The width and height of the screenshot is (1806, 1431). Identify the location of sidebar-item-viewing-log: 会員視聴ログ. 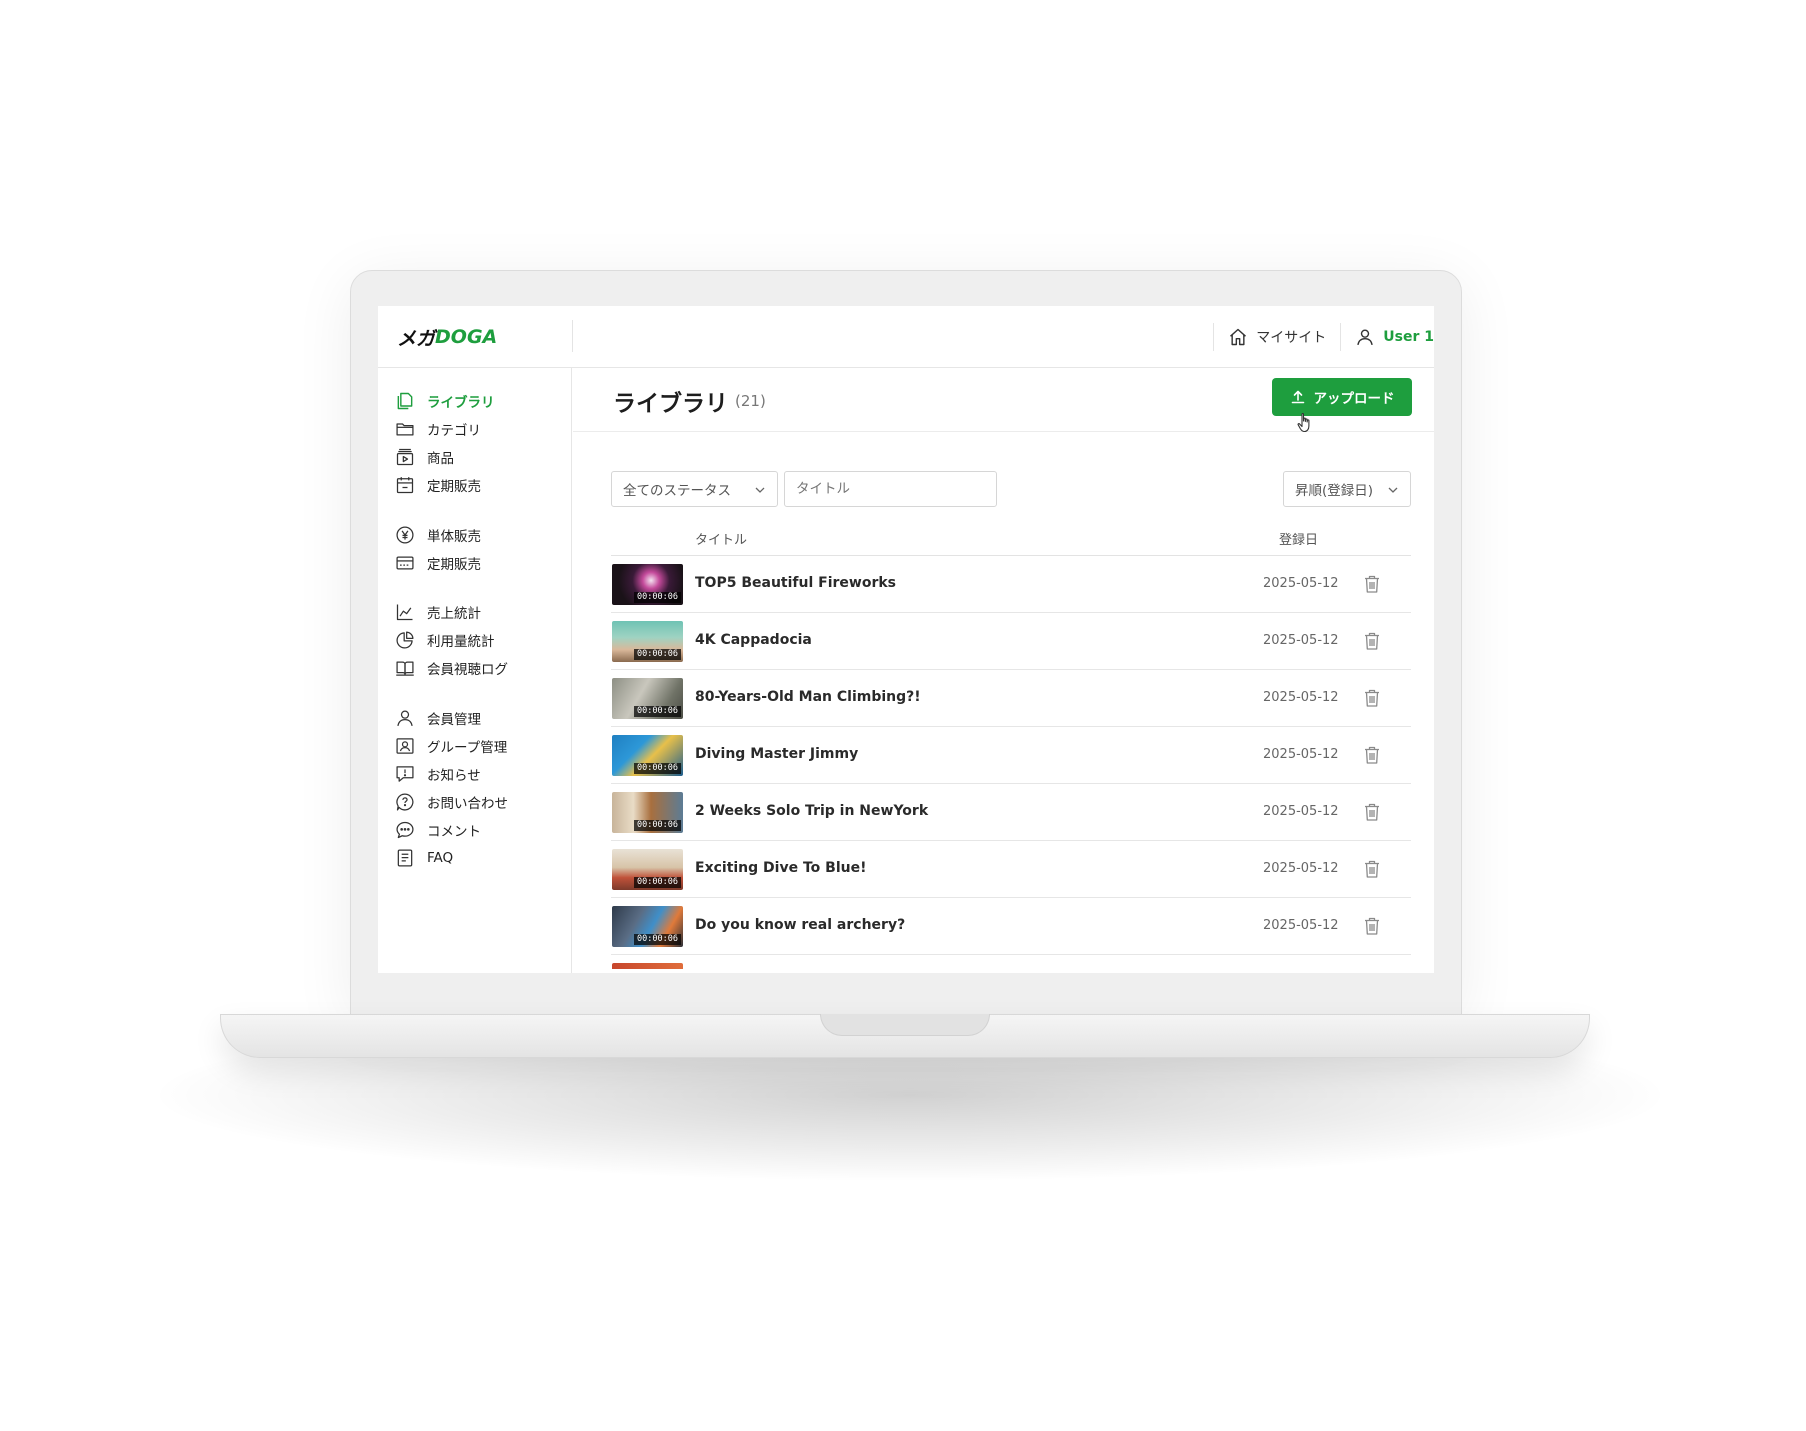
(451, 668).